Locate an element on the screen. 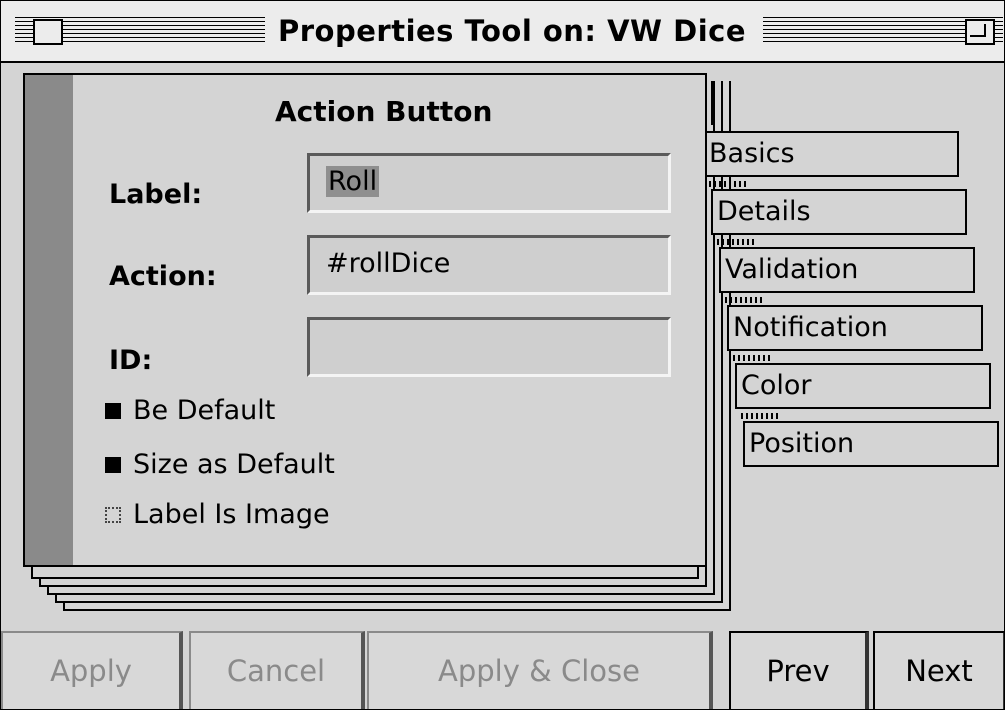 The height and width of the screenshot is (710, 1005). checkbox-unchecked-icon is located at coordinates (113, 514).